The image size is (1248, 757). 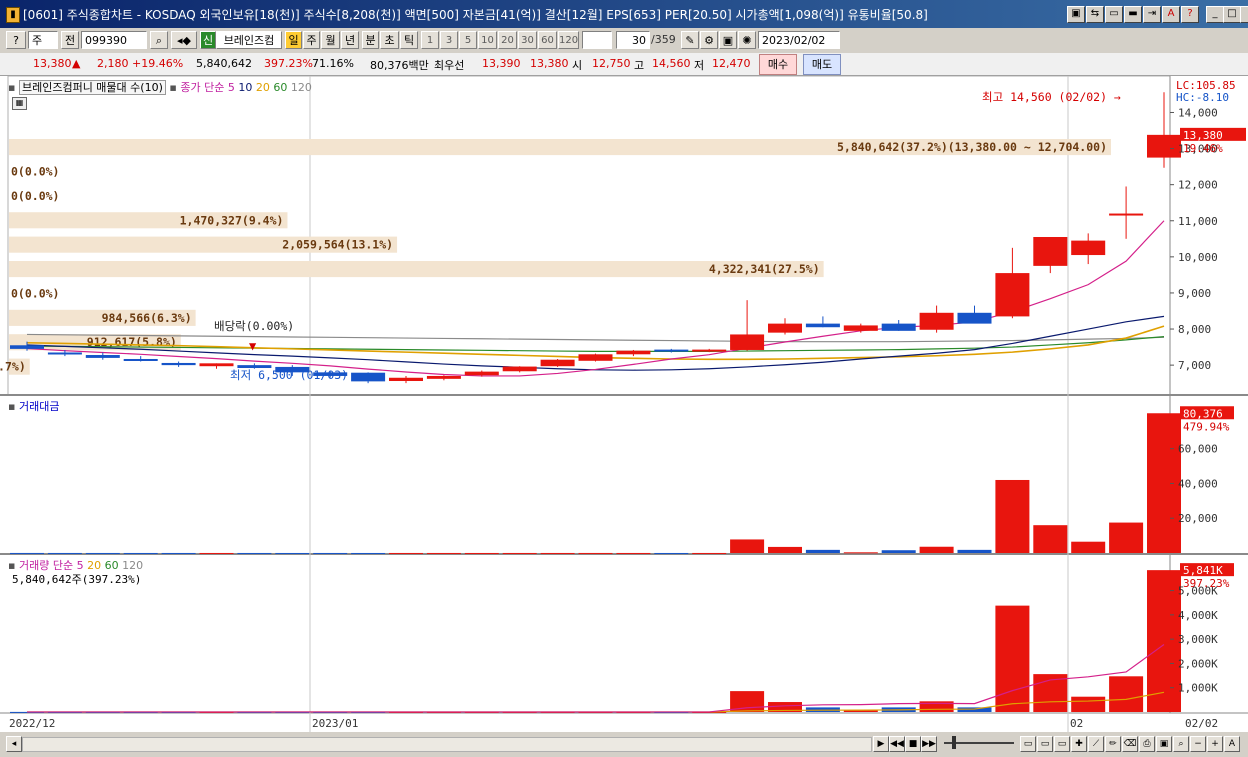 What do you see at coordinates (293, 40) in the screenshot?
I see `period-day: 일` at bounding box center [293, 40].